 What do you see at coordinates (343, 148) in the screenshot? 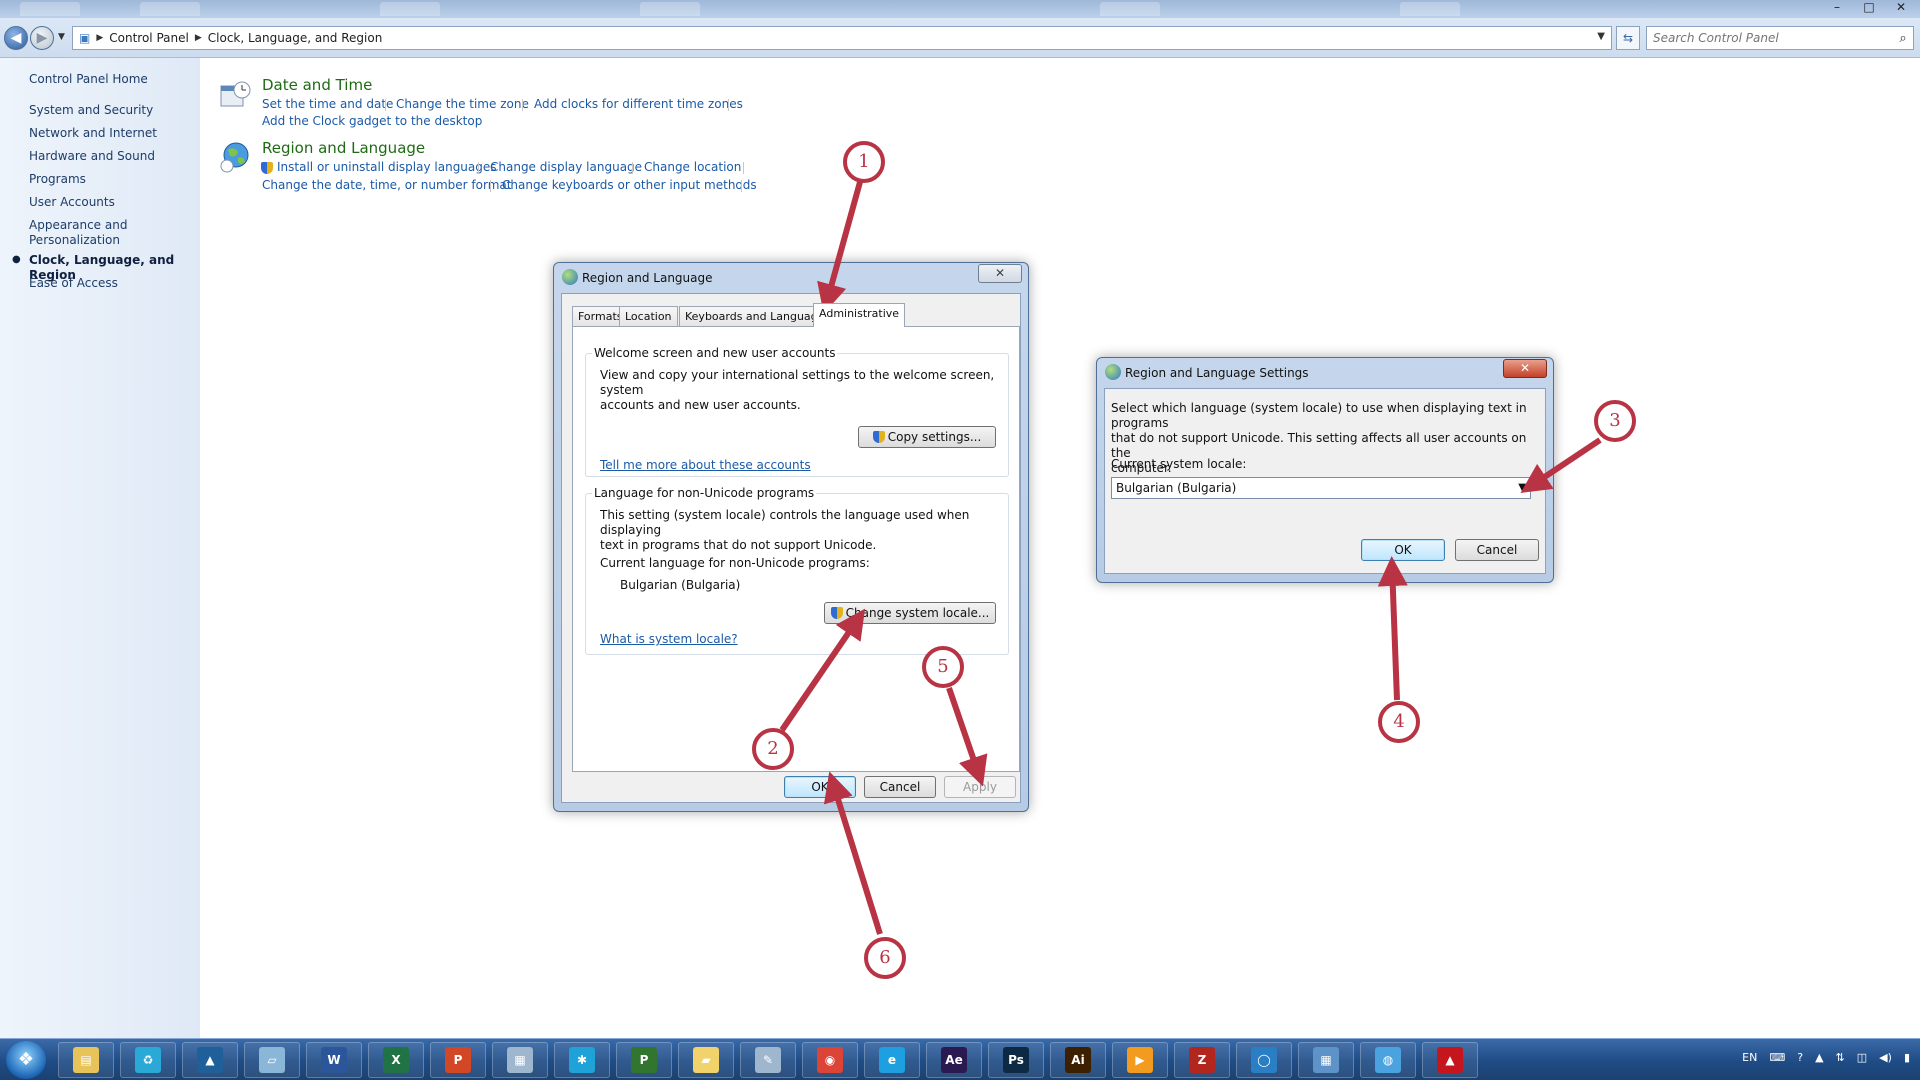
I see `region-language-title: Region and Language` at bounding box center [343, 148].